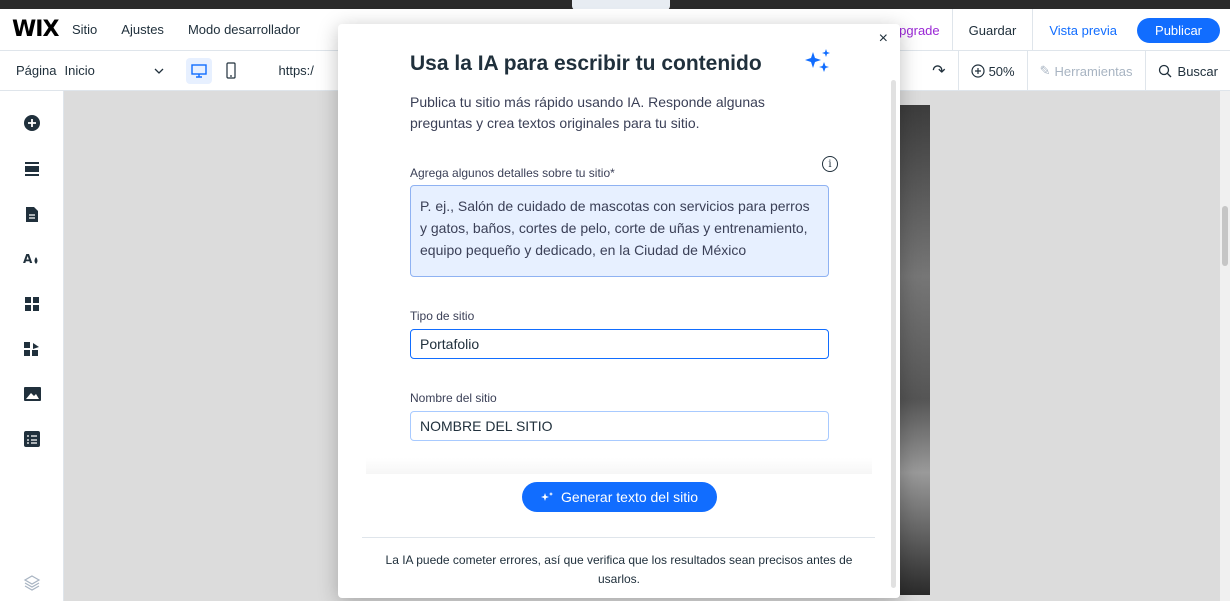  Describe the element at coordinates (32, 394) in the screenshot. I see `media-icon` at that location.